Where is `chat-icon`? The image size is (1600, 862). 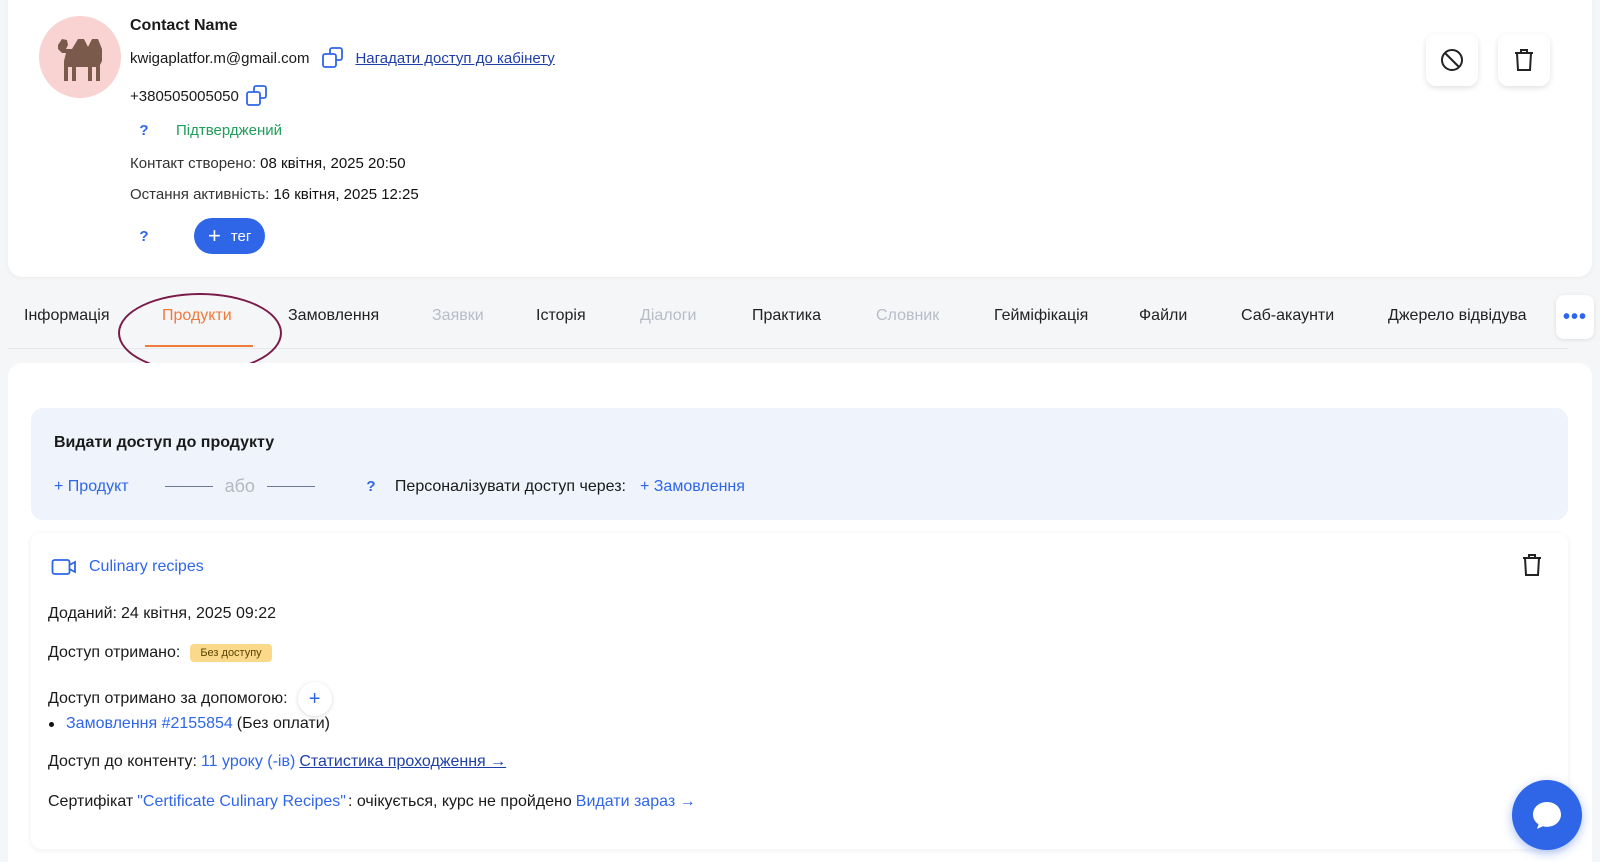
chat-icon is located at coordinates (1547, 815).